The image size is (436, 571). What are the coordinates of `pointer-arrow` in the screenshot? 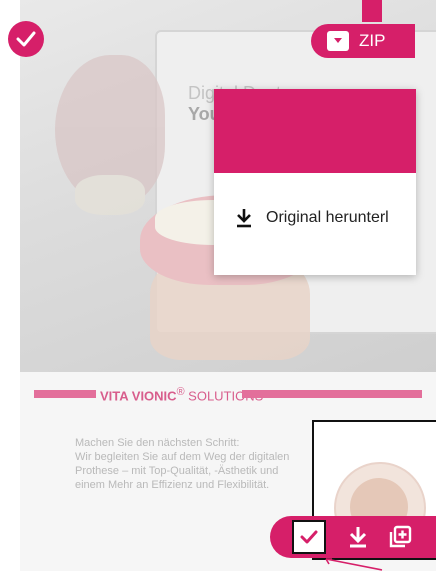 It's located at (354, 564).